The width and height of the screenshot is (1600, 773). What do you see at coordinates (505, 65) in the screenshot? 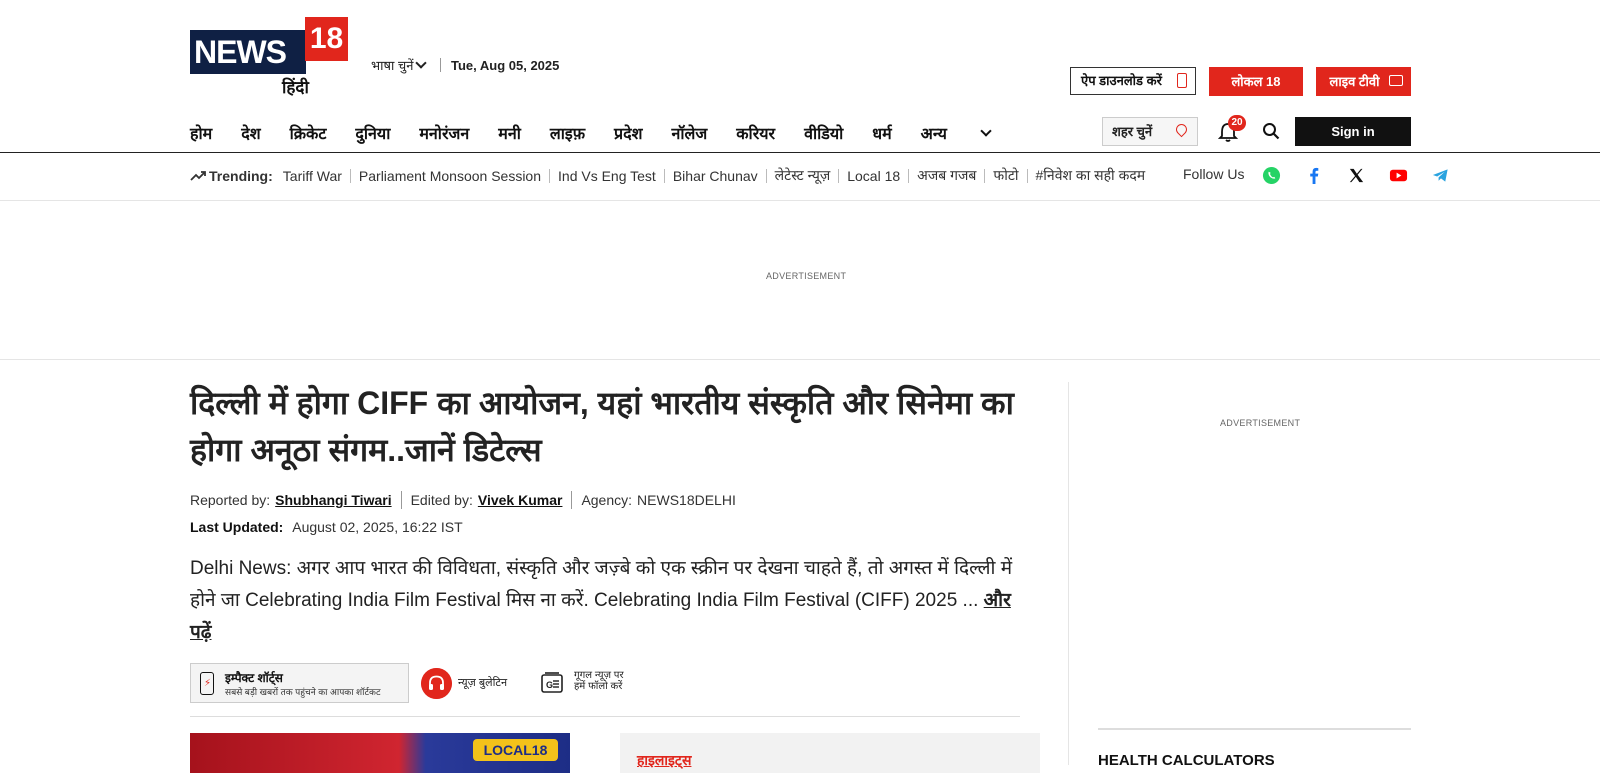
I see `current-date: Tue, Aug 05, 2025` at bounding box center [505, 65].